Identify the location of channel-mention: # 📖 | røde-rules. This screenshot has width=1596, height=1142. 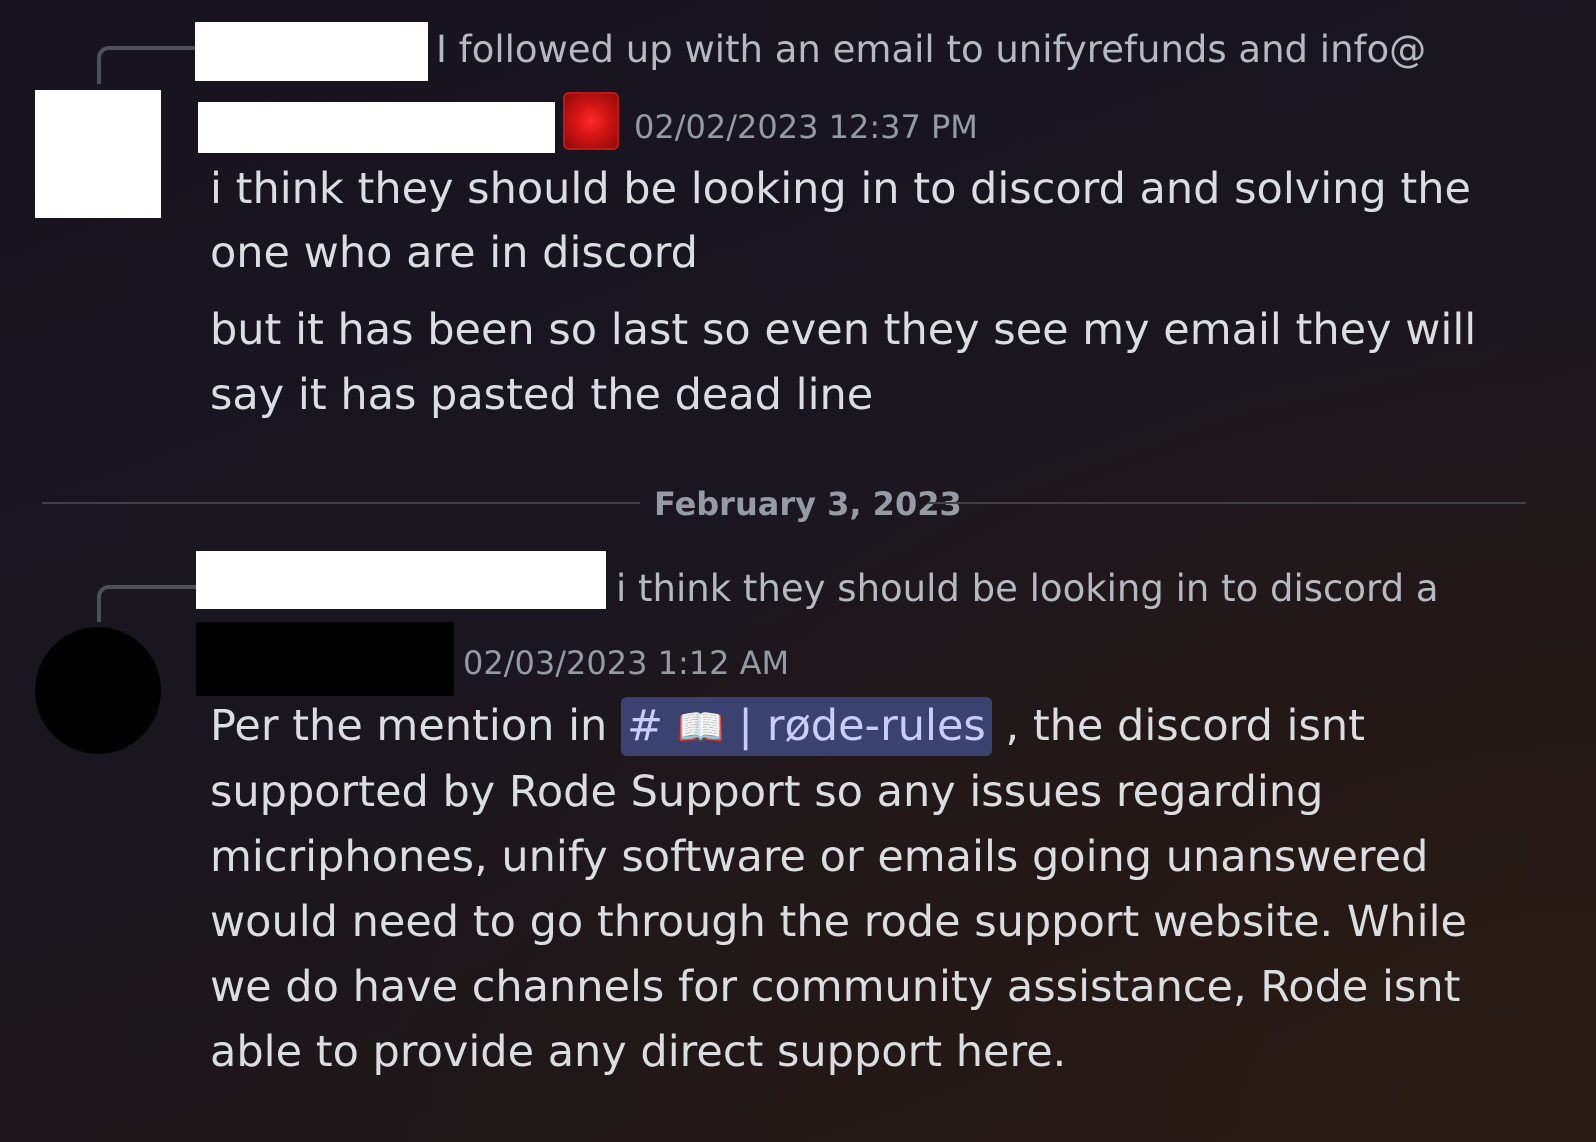
(806, 726).